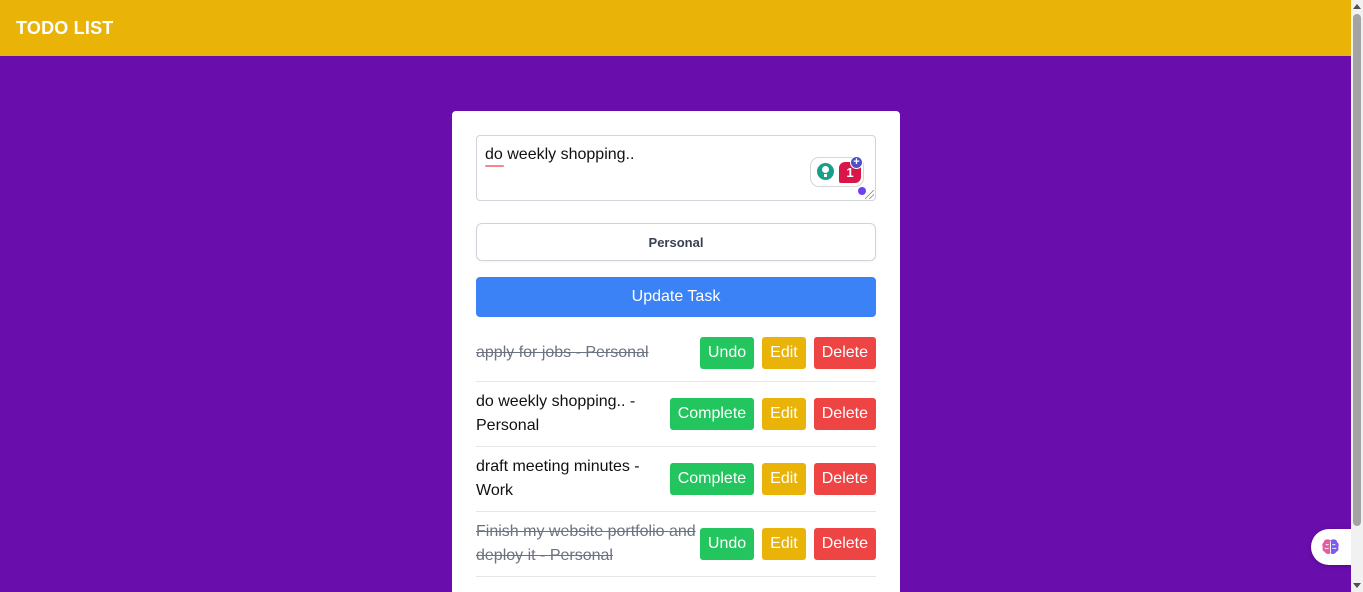 This screenshot has height=592, width=1363. What do you see at coordinates (1330, 547) in the screenshot?
I see `brain-icon` at bounding box center [1330, 547].